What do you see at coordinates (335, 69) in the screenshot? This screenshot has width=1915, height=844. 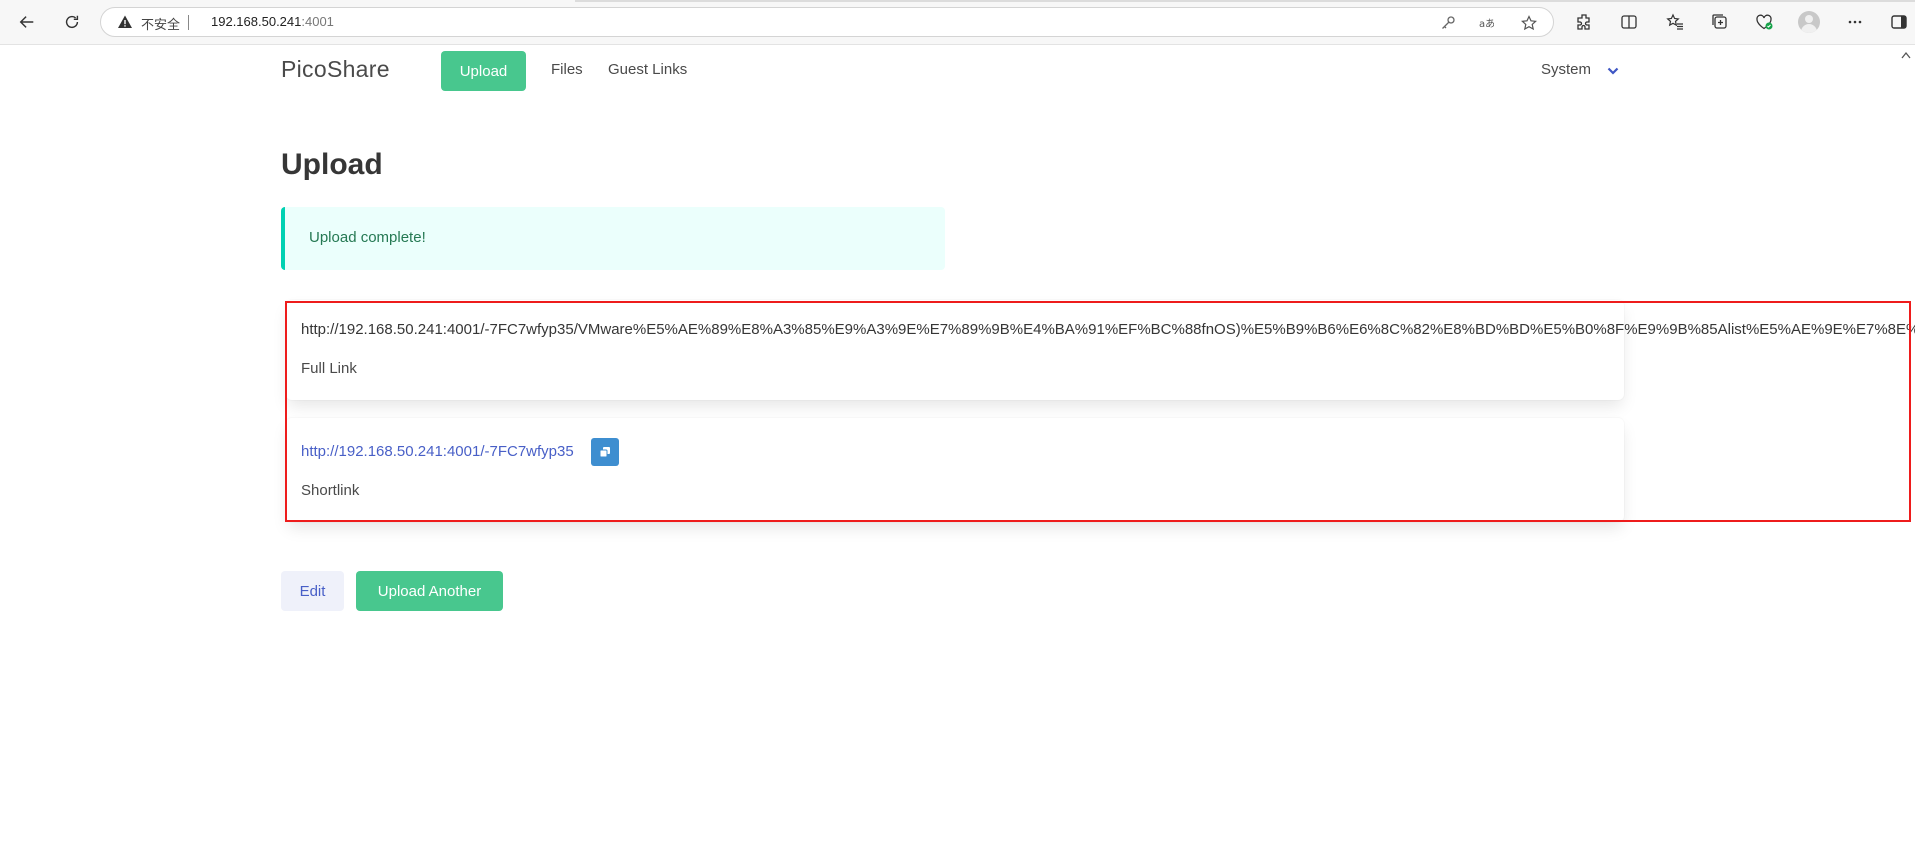 I see `brand-logo: PicoShare` at bounding box center [335, 69].